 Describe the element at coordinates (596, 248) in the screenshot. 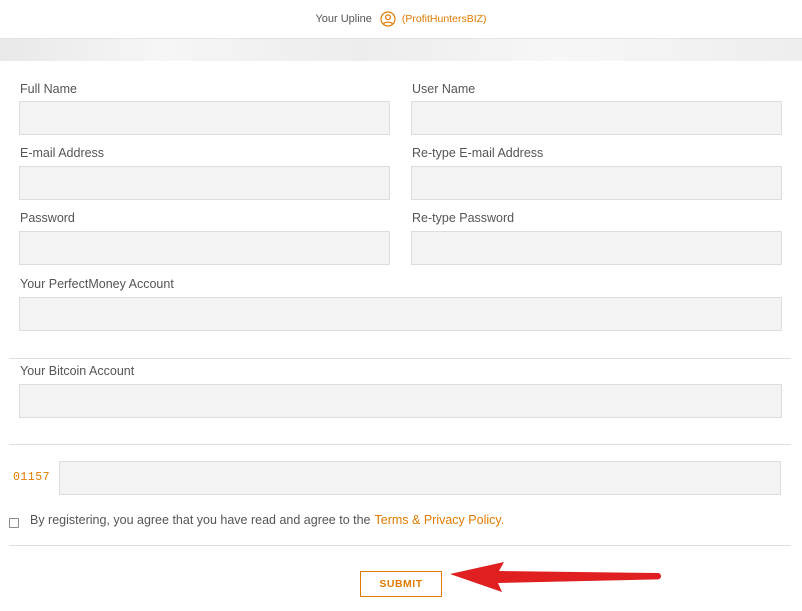

I see `password-confirm-input` at that location.